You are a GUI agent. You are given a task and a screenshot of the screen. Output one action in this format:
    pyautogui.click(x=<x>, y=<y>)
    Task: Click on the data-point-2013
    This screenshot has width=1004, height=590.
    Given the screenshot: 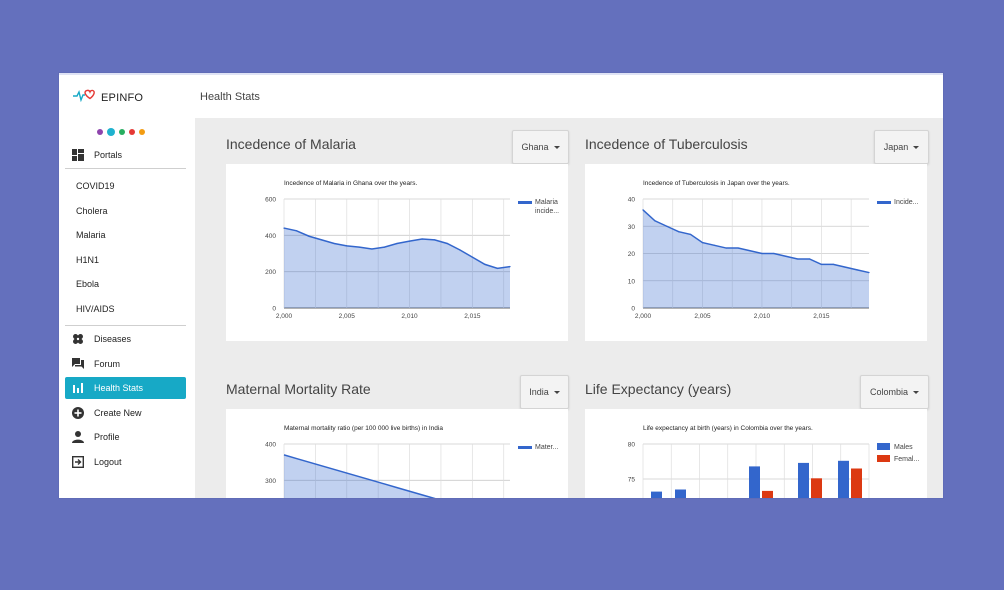 What is the action you would take?
    pyautogui.click(x=447, y=243)
    